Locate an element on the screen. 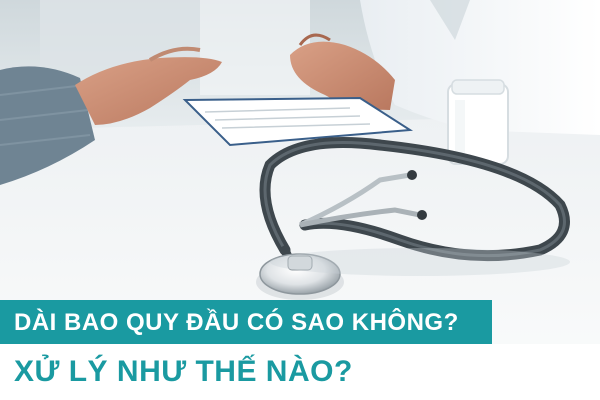  headline-text: DÀI BAO QUY ĐẦU CÓ SAO KHÔNG? is located at coordinates (236, 322).